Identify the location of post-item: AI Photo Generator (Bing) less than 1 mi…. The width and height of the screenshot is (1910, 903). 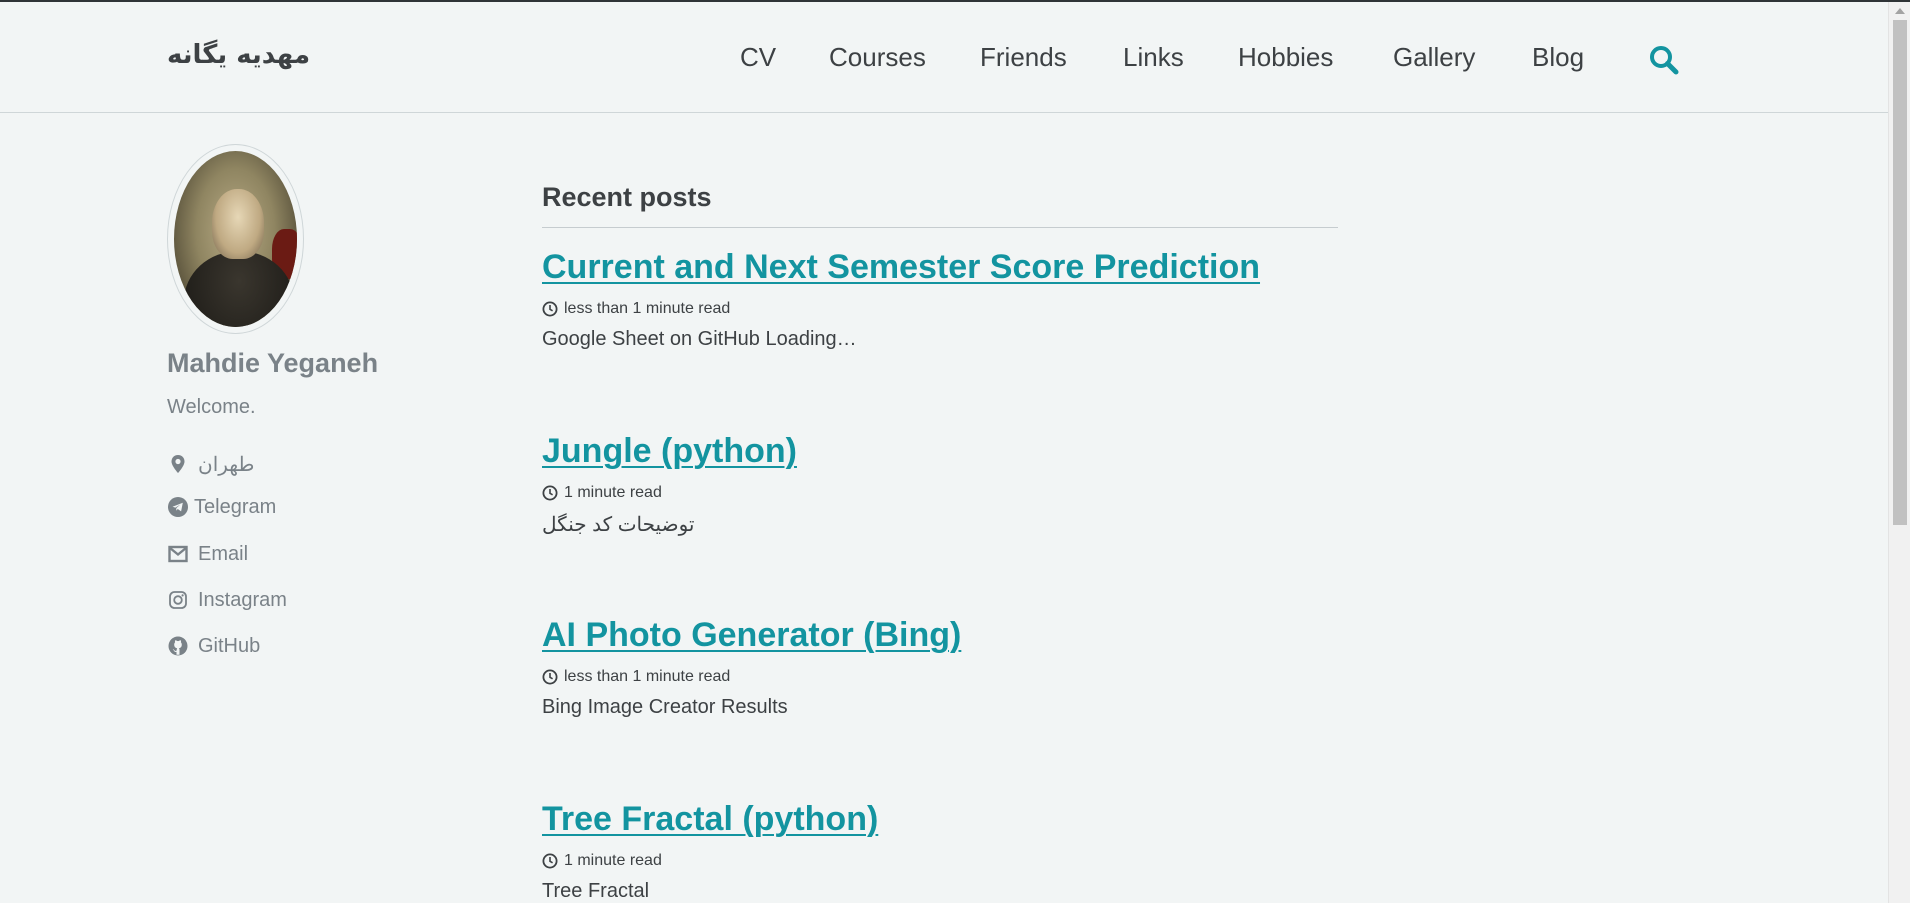
(992, 667).